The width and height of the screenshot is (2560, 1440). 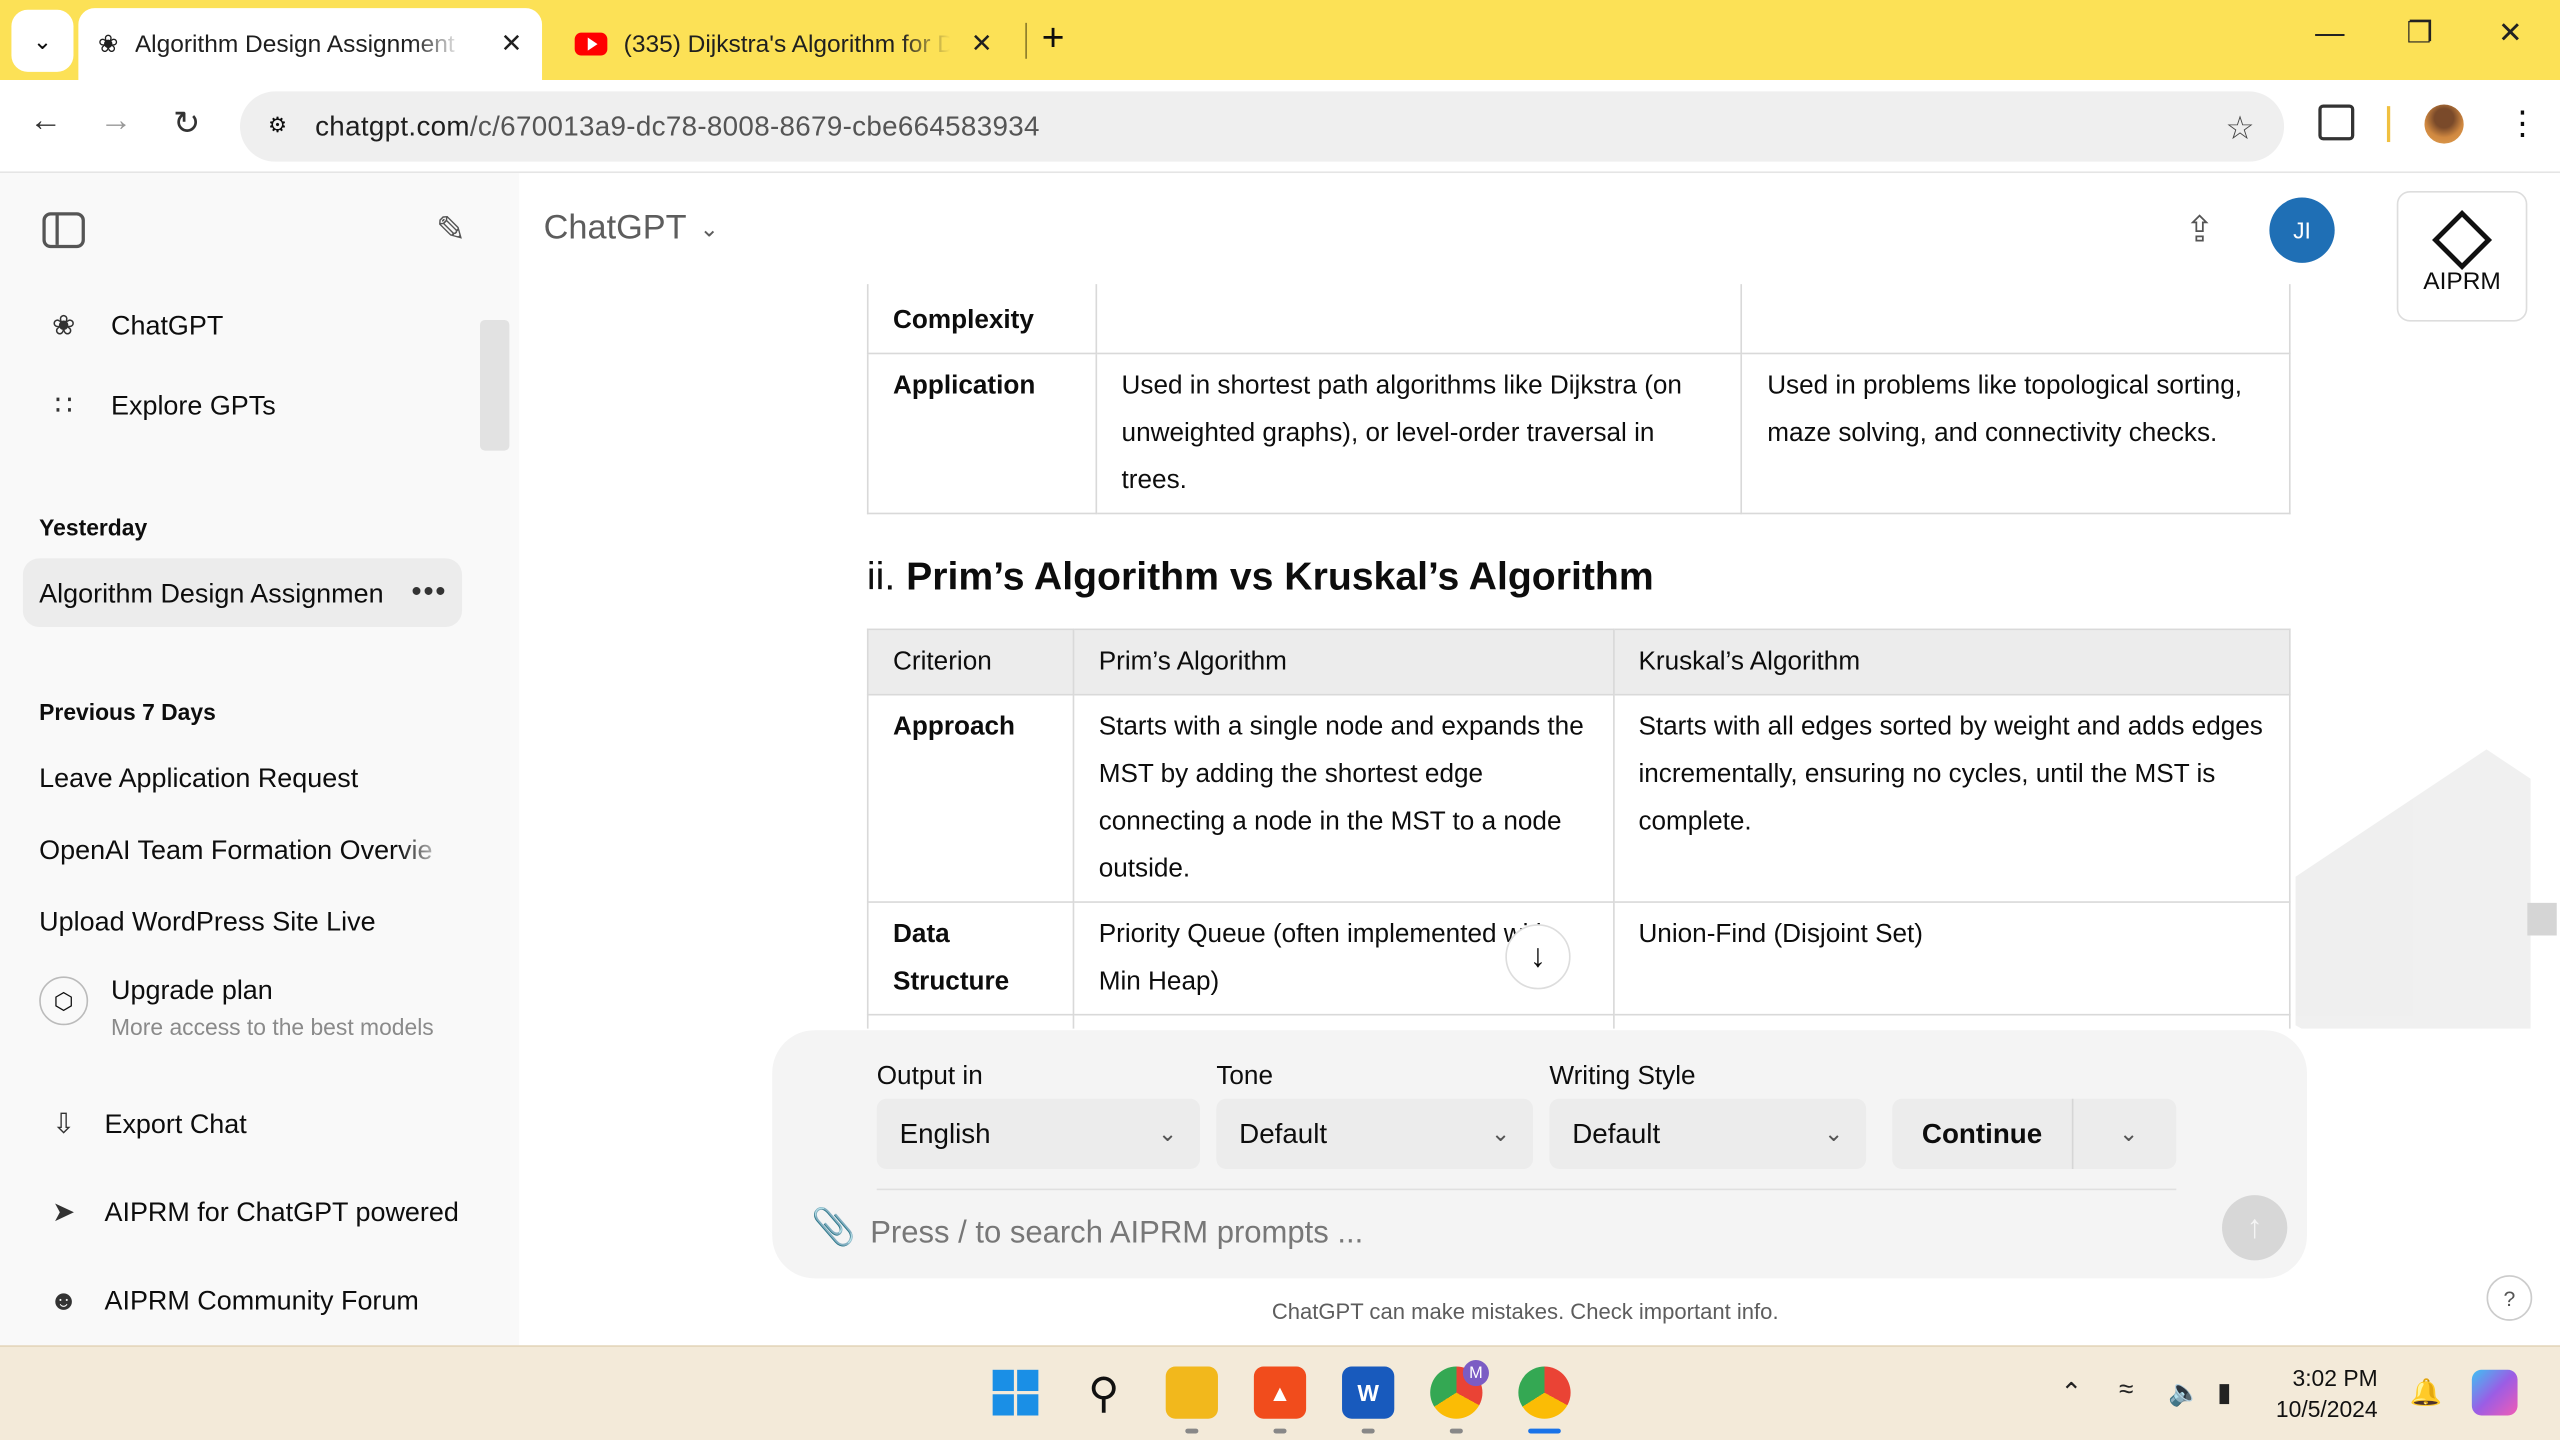 I want to click on sidebar-scrollbar, so click(x=494, y=385).